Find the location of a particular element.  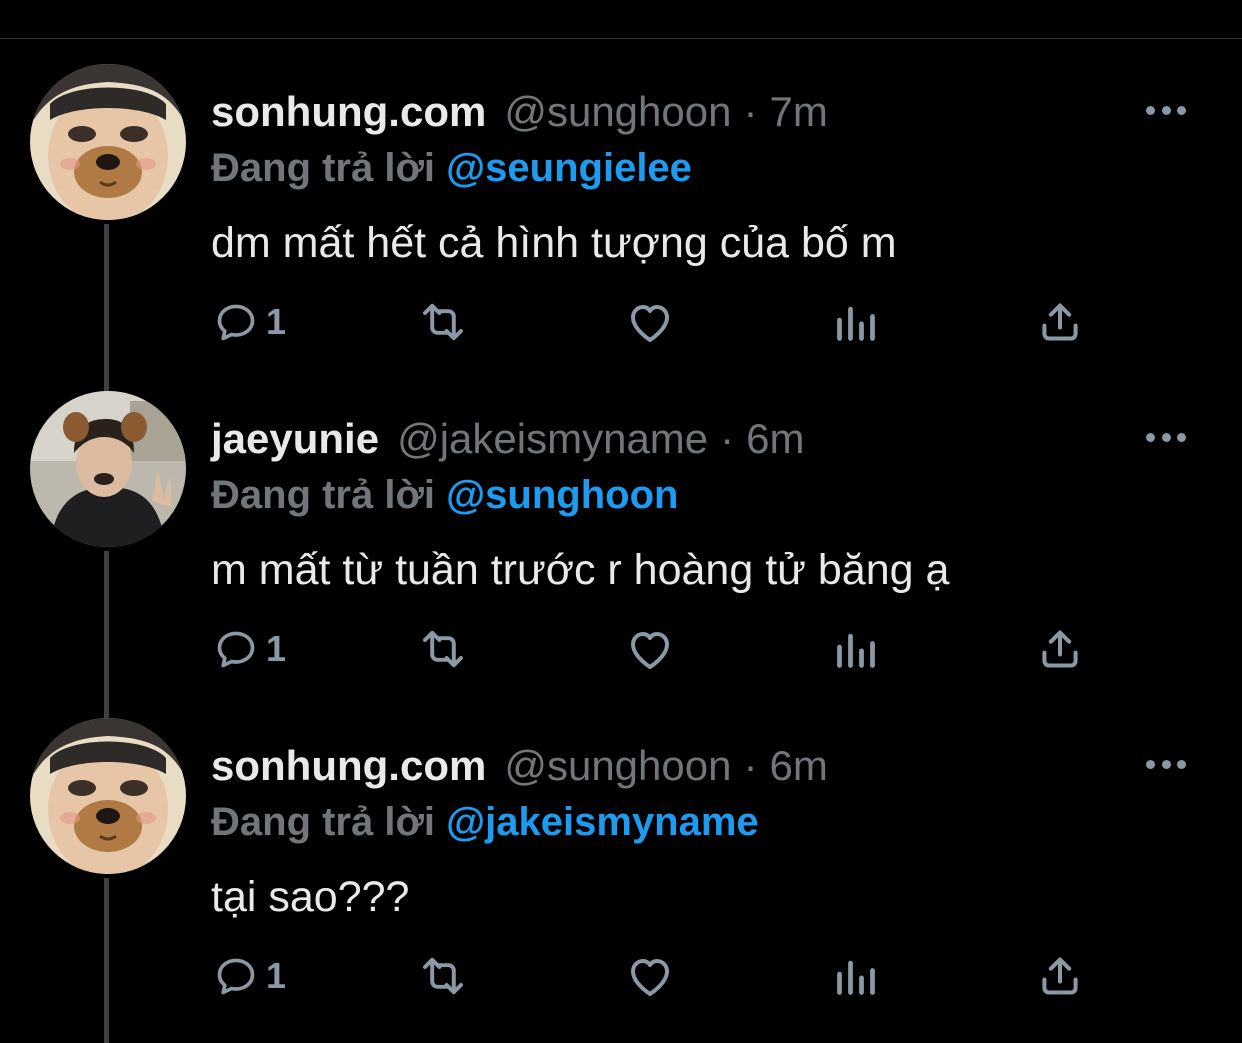

mention-link: @jakeismyname is located at coordinates (602, 822).